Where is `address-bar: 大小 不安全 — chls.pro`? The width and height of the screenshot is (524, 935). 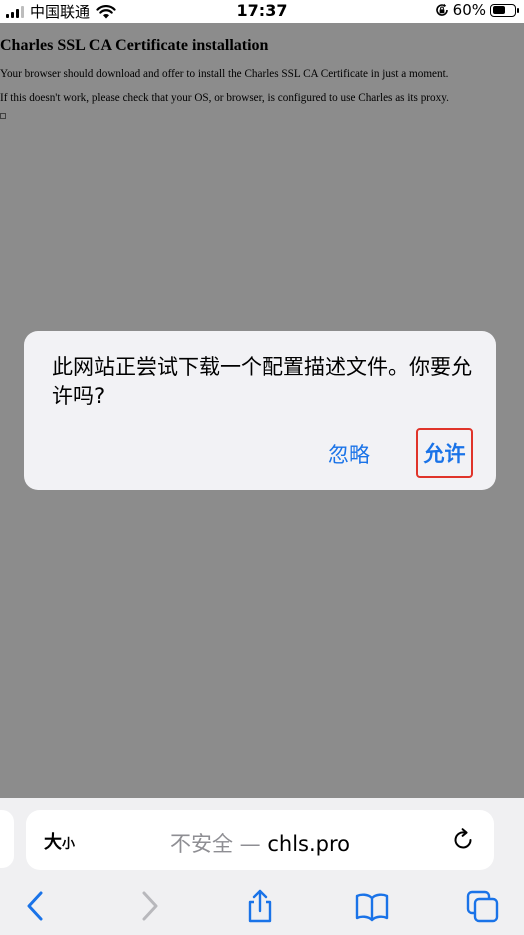
address-bar: 大小 不安全 — chls.pro is located at coordinates (260, 840).